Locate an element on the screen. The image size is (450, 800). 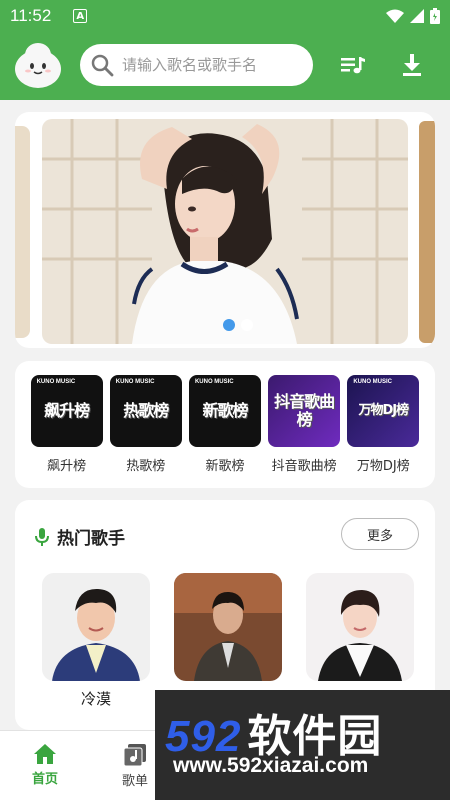
status-bar: 11:52 A is located at coordinates (225, 16).